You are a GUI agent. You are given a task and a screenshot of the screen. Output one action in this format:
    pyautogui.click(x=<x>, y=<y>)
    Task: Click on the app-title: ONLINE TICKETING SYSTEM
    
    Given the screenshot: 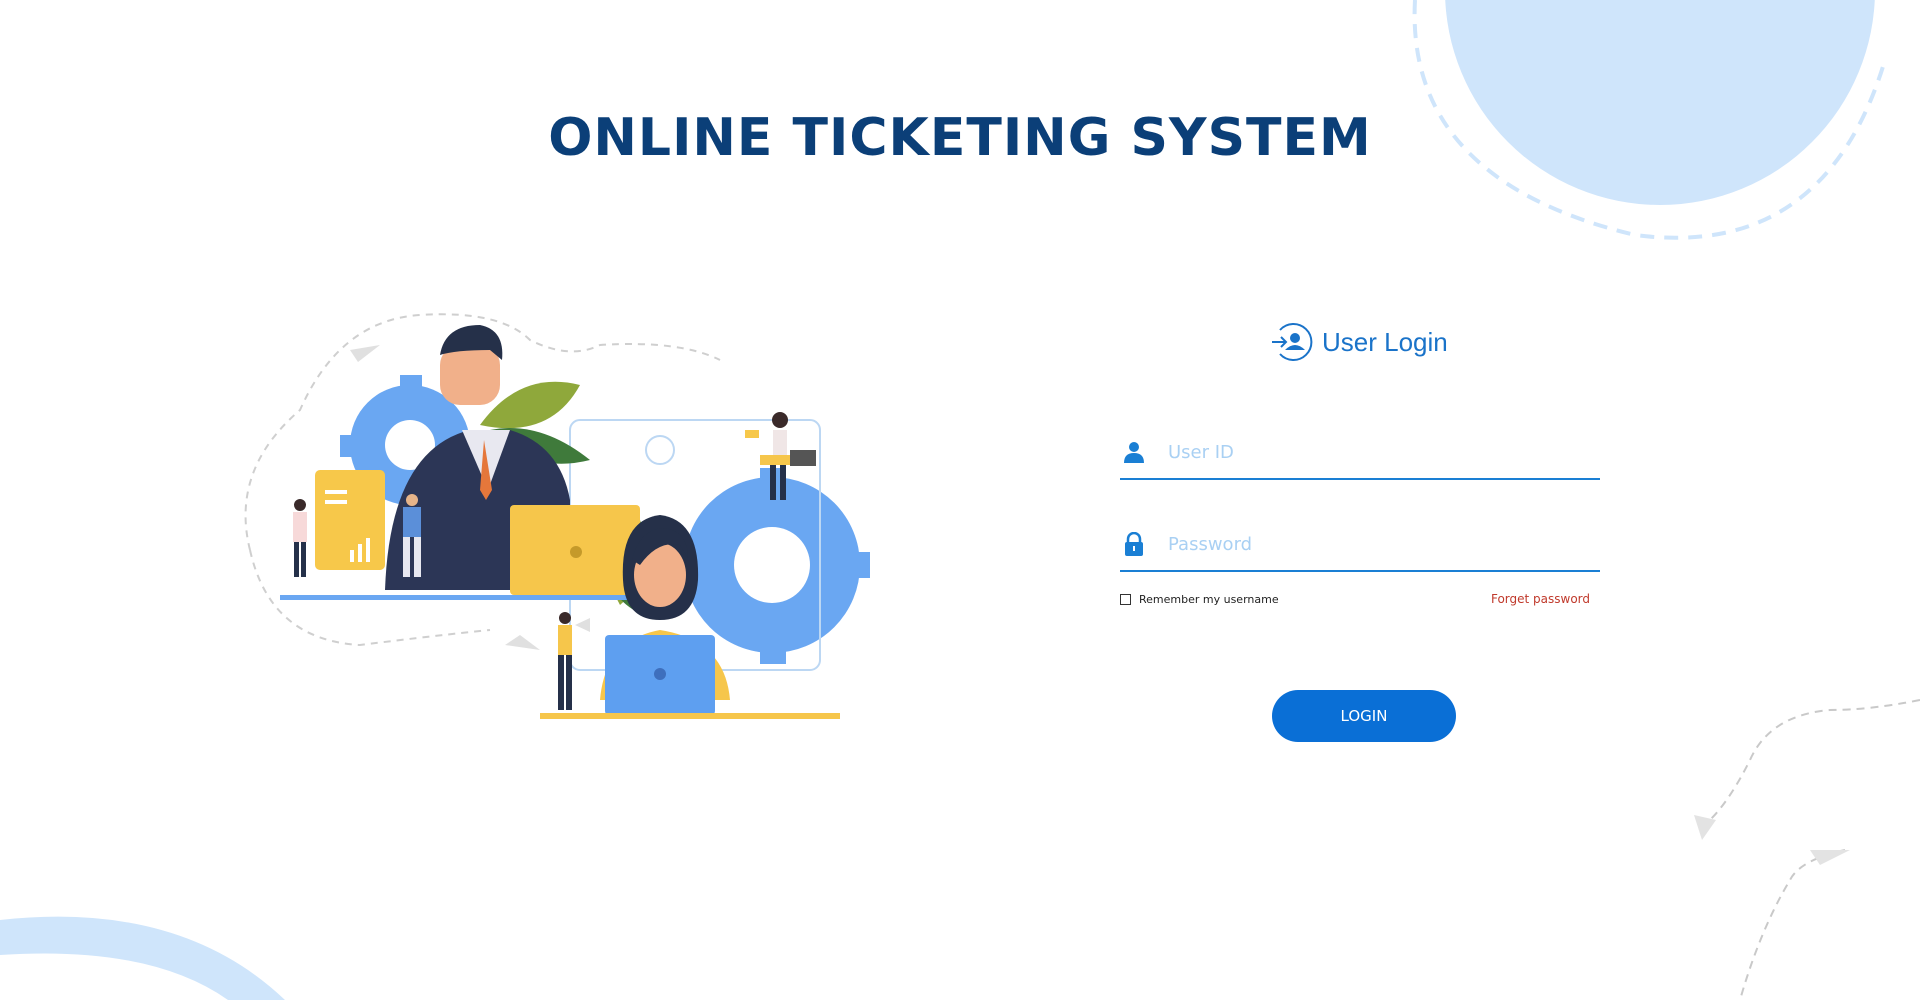 What is the action you would take?
    pyautogui.click(x=960, y=138)
    